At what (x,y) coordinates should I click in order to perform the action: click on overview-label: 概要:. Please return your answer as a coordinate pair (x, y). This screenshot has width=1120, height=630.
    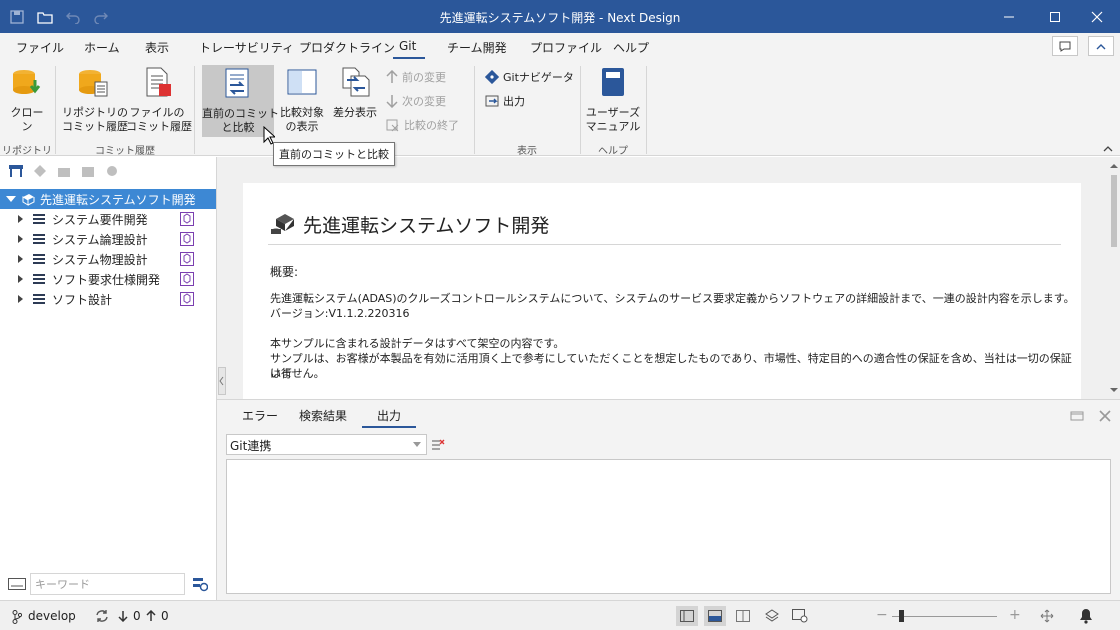
    Looking at the image, I should click on (284, 272).